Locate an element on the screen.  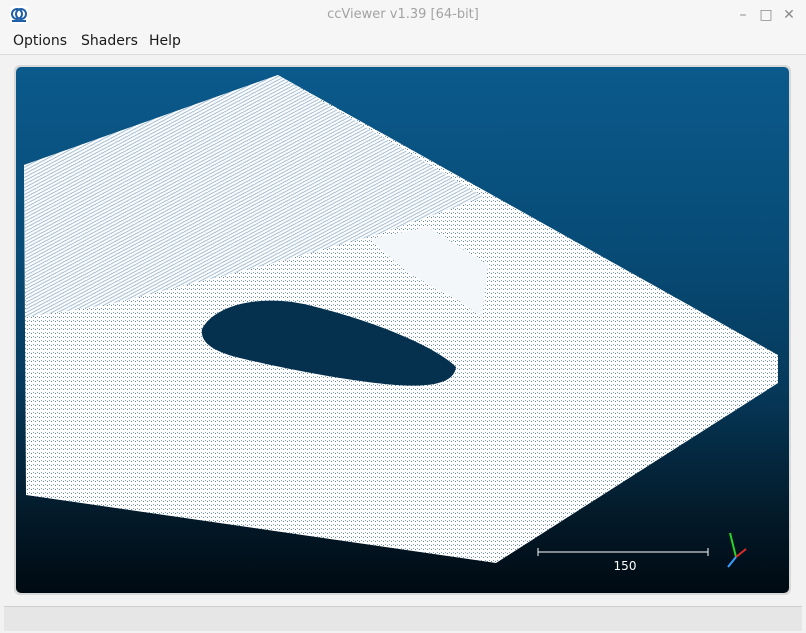
title-bar: ccViewer v1.39 [64-bit] – □ ✕ is located at coordinates (403, 15).